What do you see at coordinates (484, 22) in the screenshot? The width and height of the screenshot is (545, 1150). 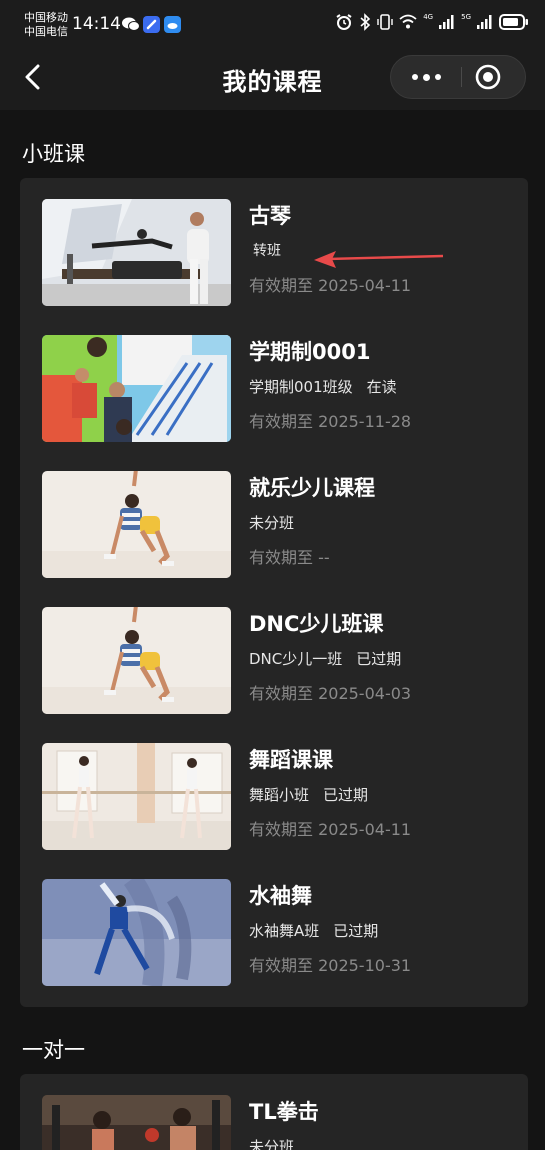 I see `signal-2-icon` at bounding box center [484, 22].